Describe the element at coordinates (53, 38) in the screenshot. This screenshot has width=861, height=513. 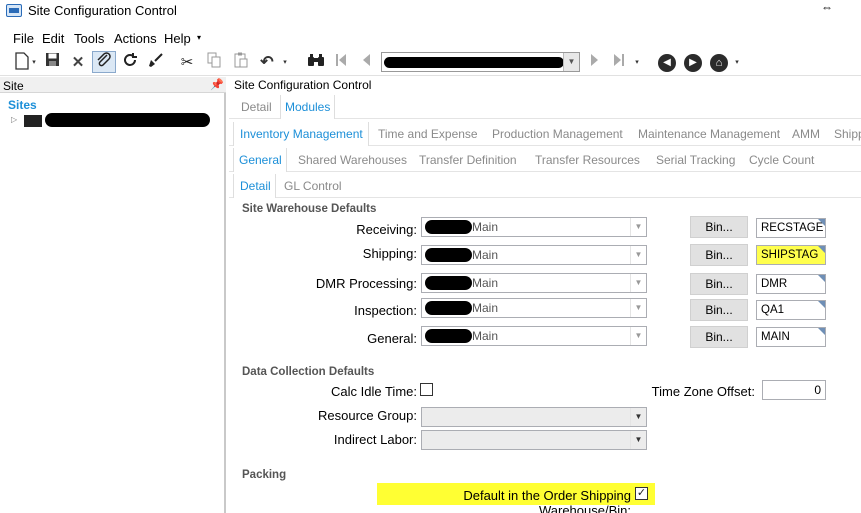
I see `menu-edit: Edit` at that location.